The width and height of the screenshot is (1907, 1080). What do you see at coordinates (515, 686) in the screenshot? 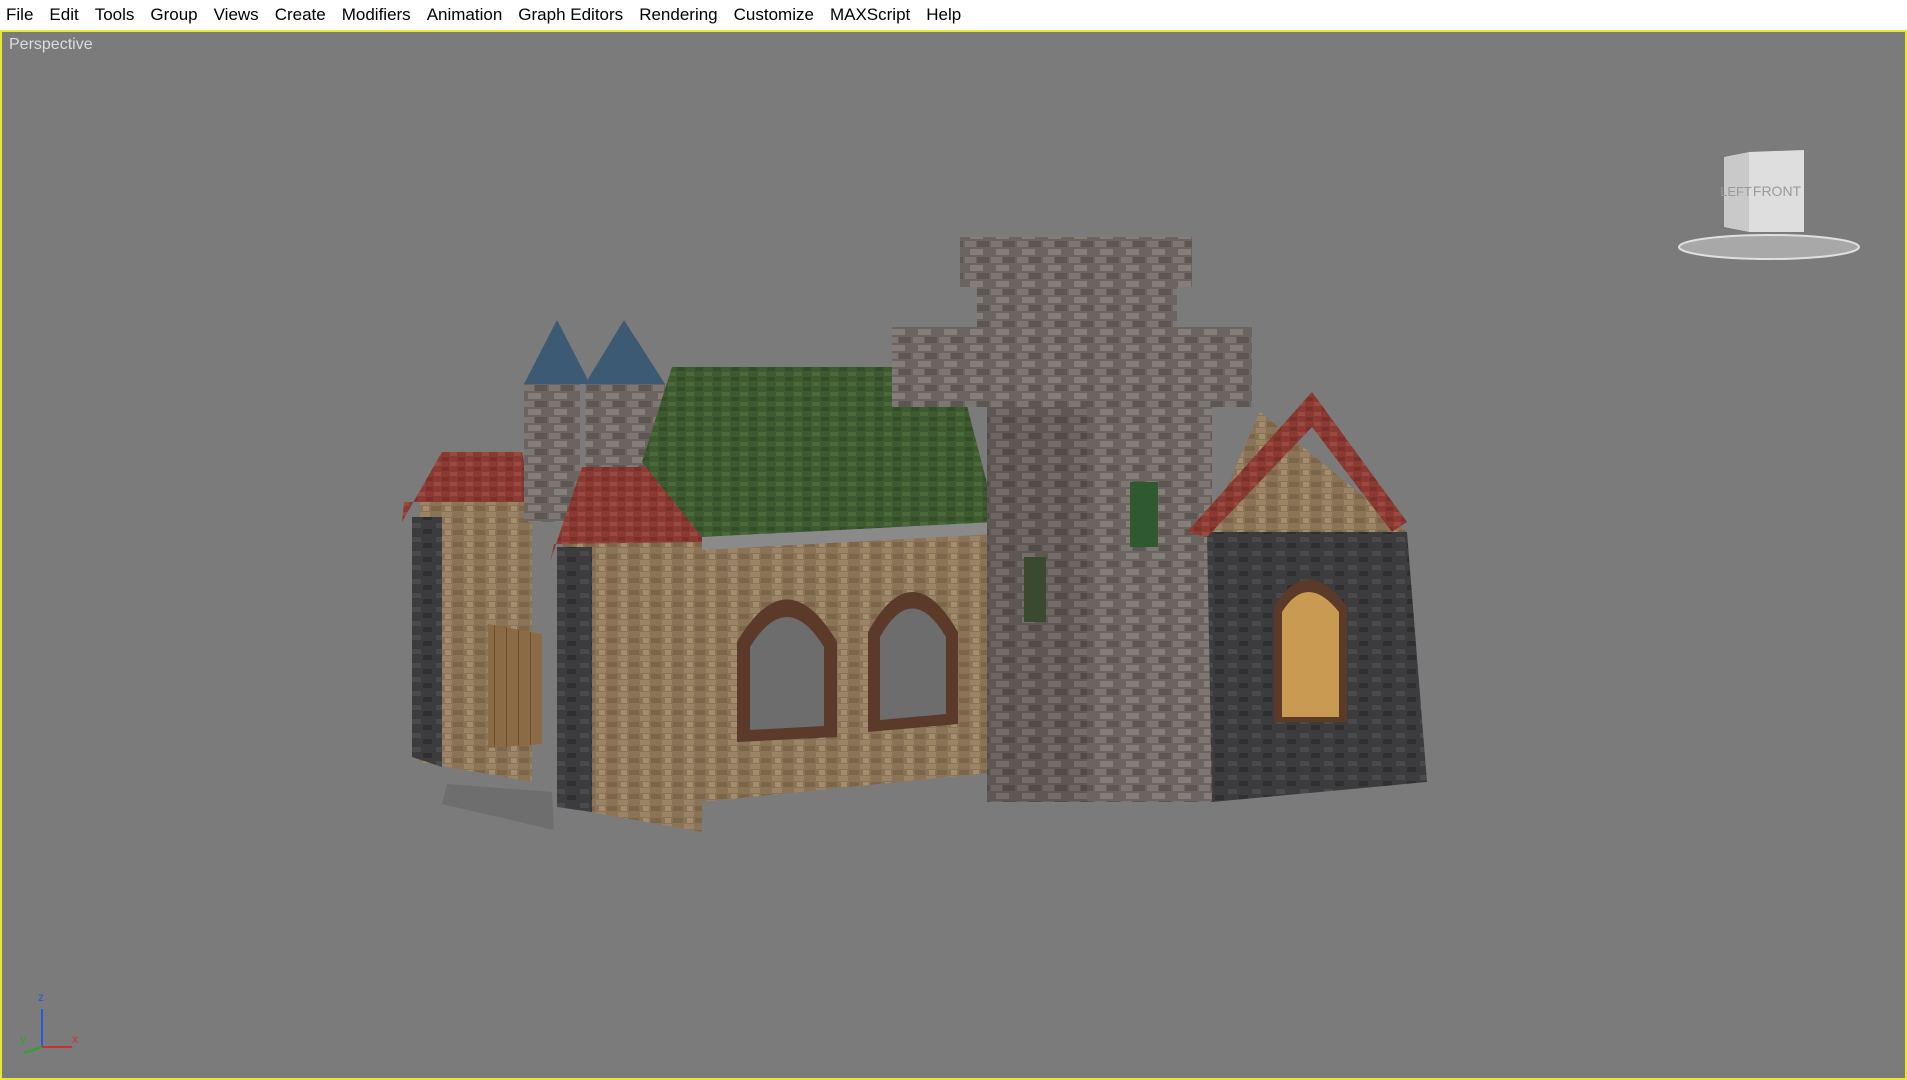
I see `wooden-gate` at bounding box center [515, 686].